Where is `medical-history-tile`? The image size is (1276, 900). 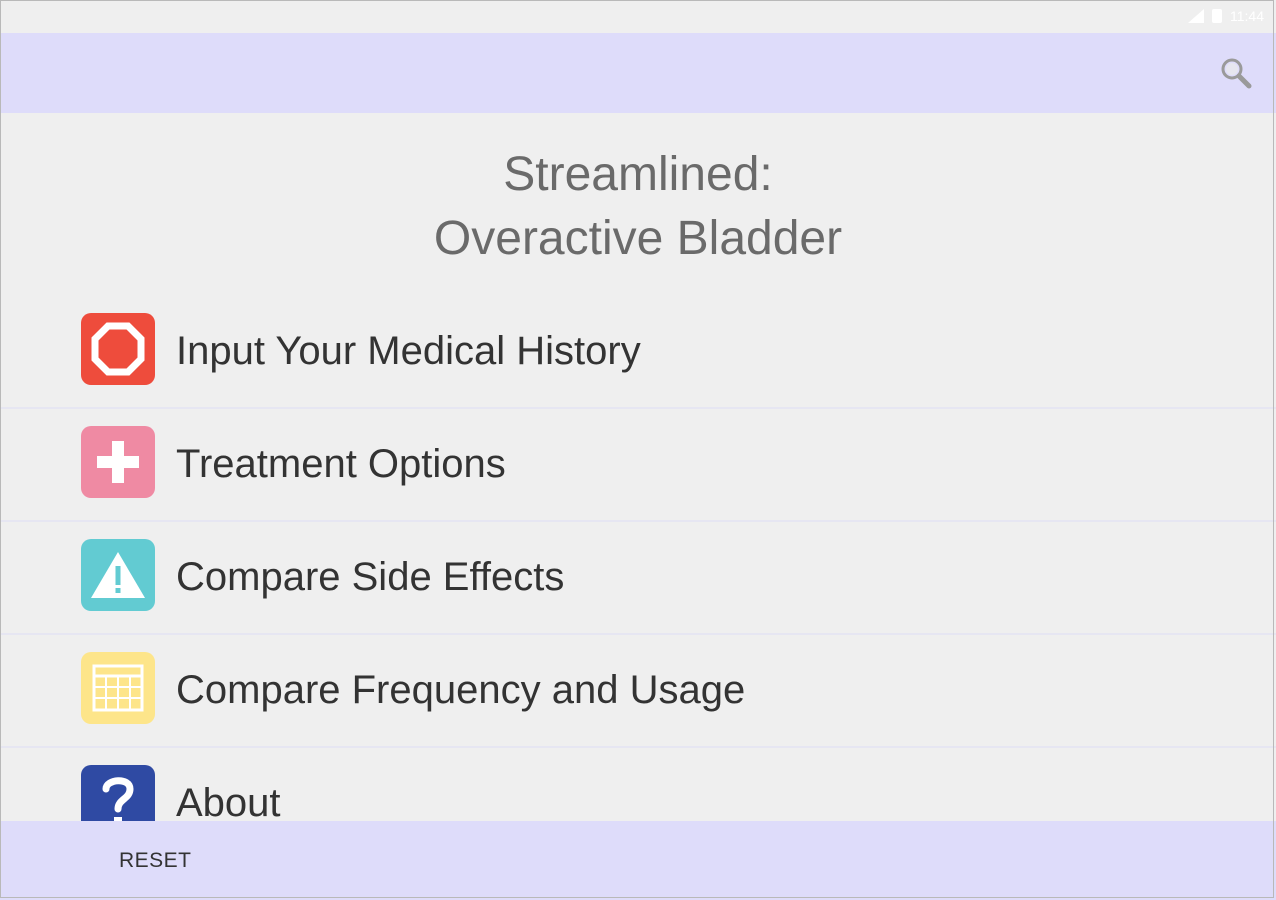 medical-history-tile is located at coordinates (118, 349).